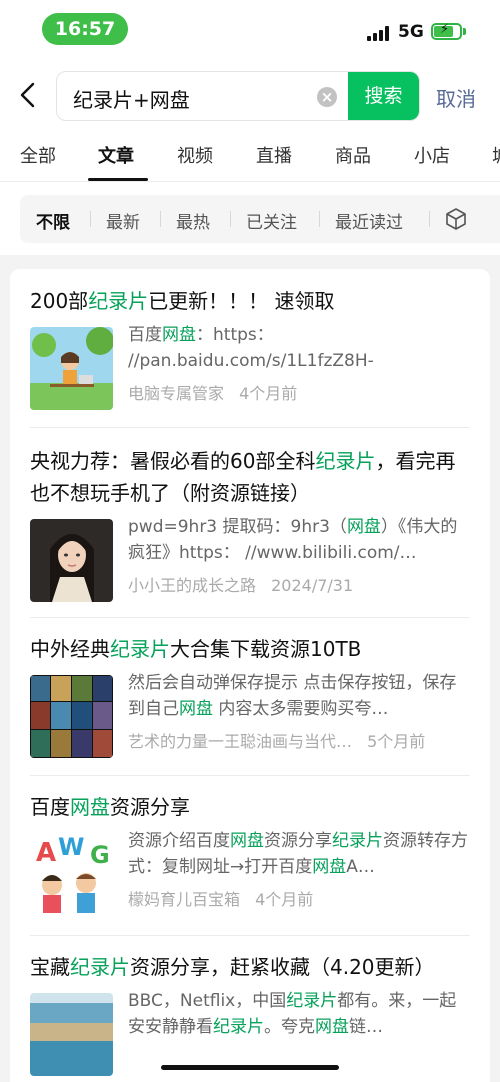 This screenshot has height=1082, width=500. What do you see at coordinates (118, 179) in the screenshot?
I see `active-tab-indicator` at bounding box center [118, 179].